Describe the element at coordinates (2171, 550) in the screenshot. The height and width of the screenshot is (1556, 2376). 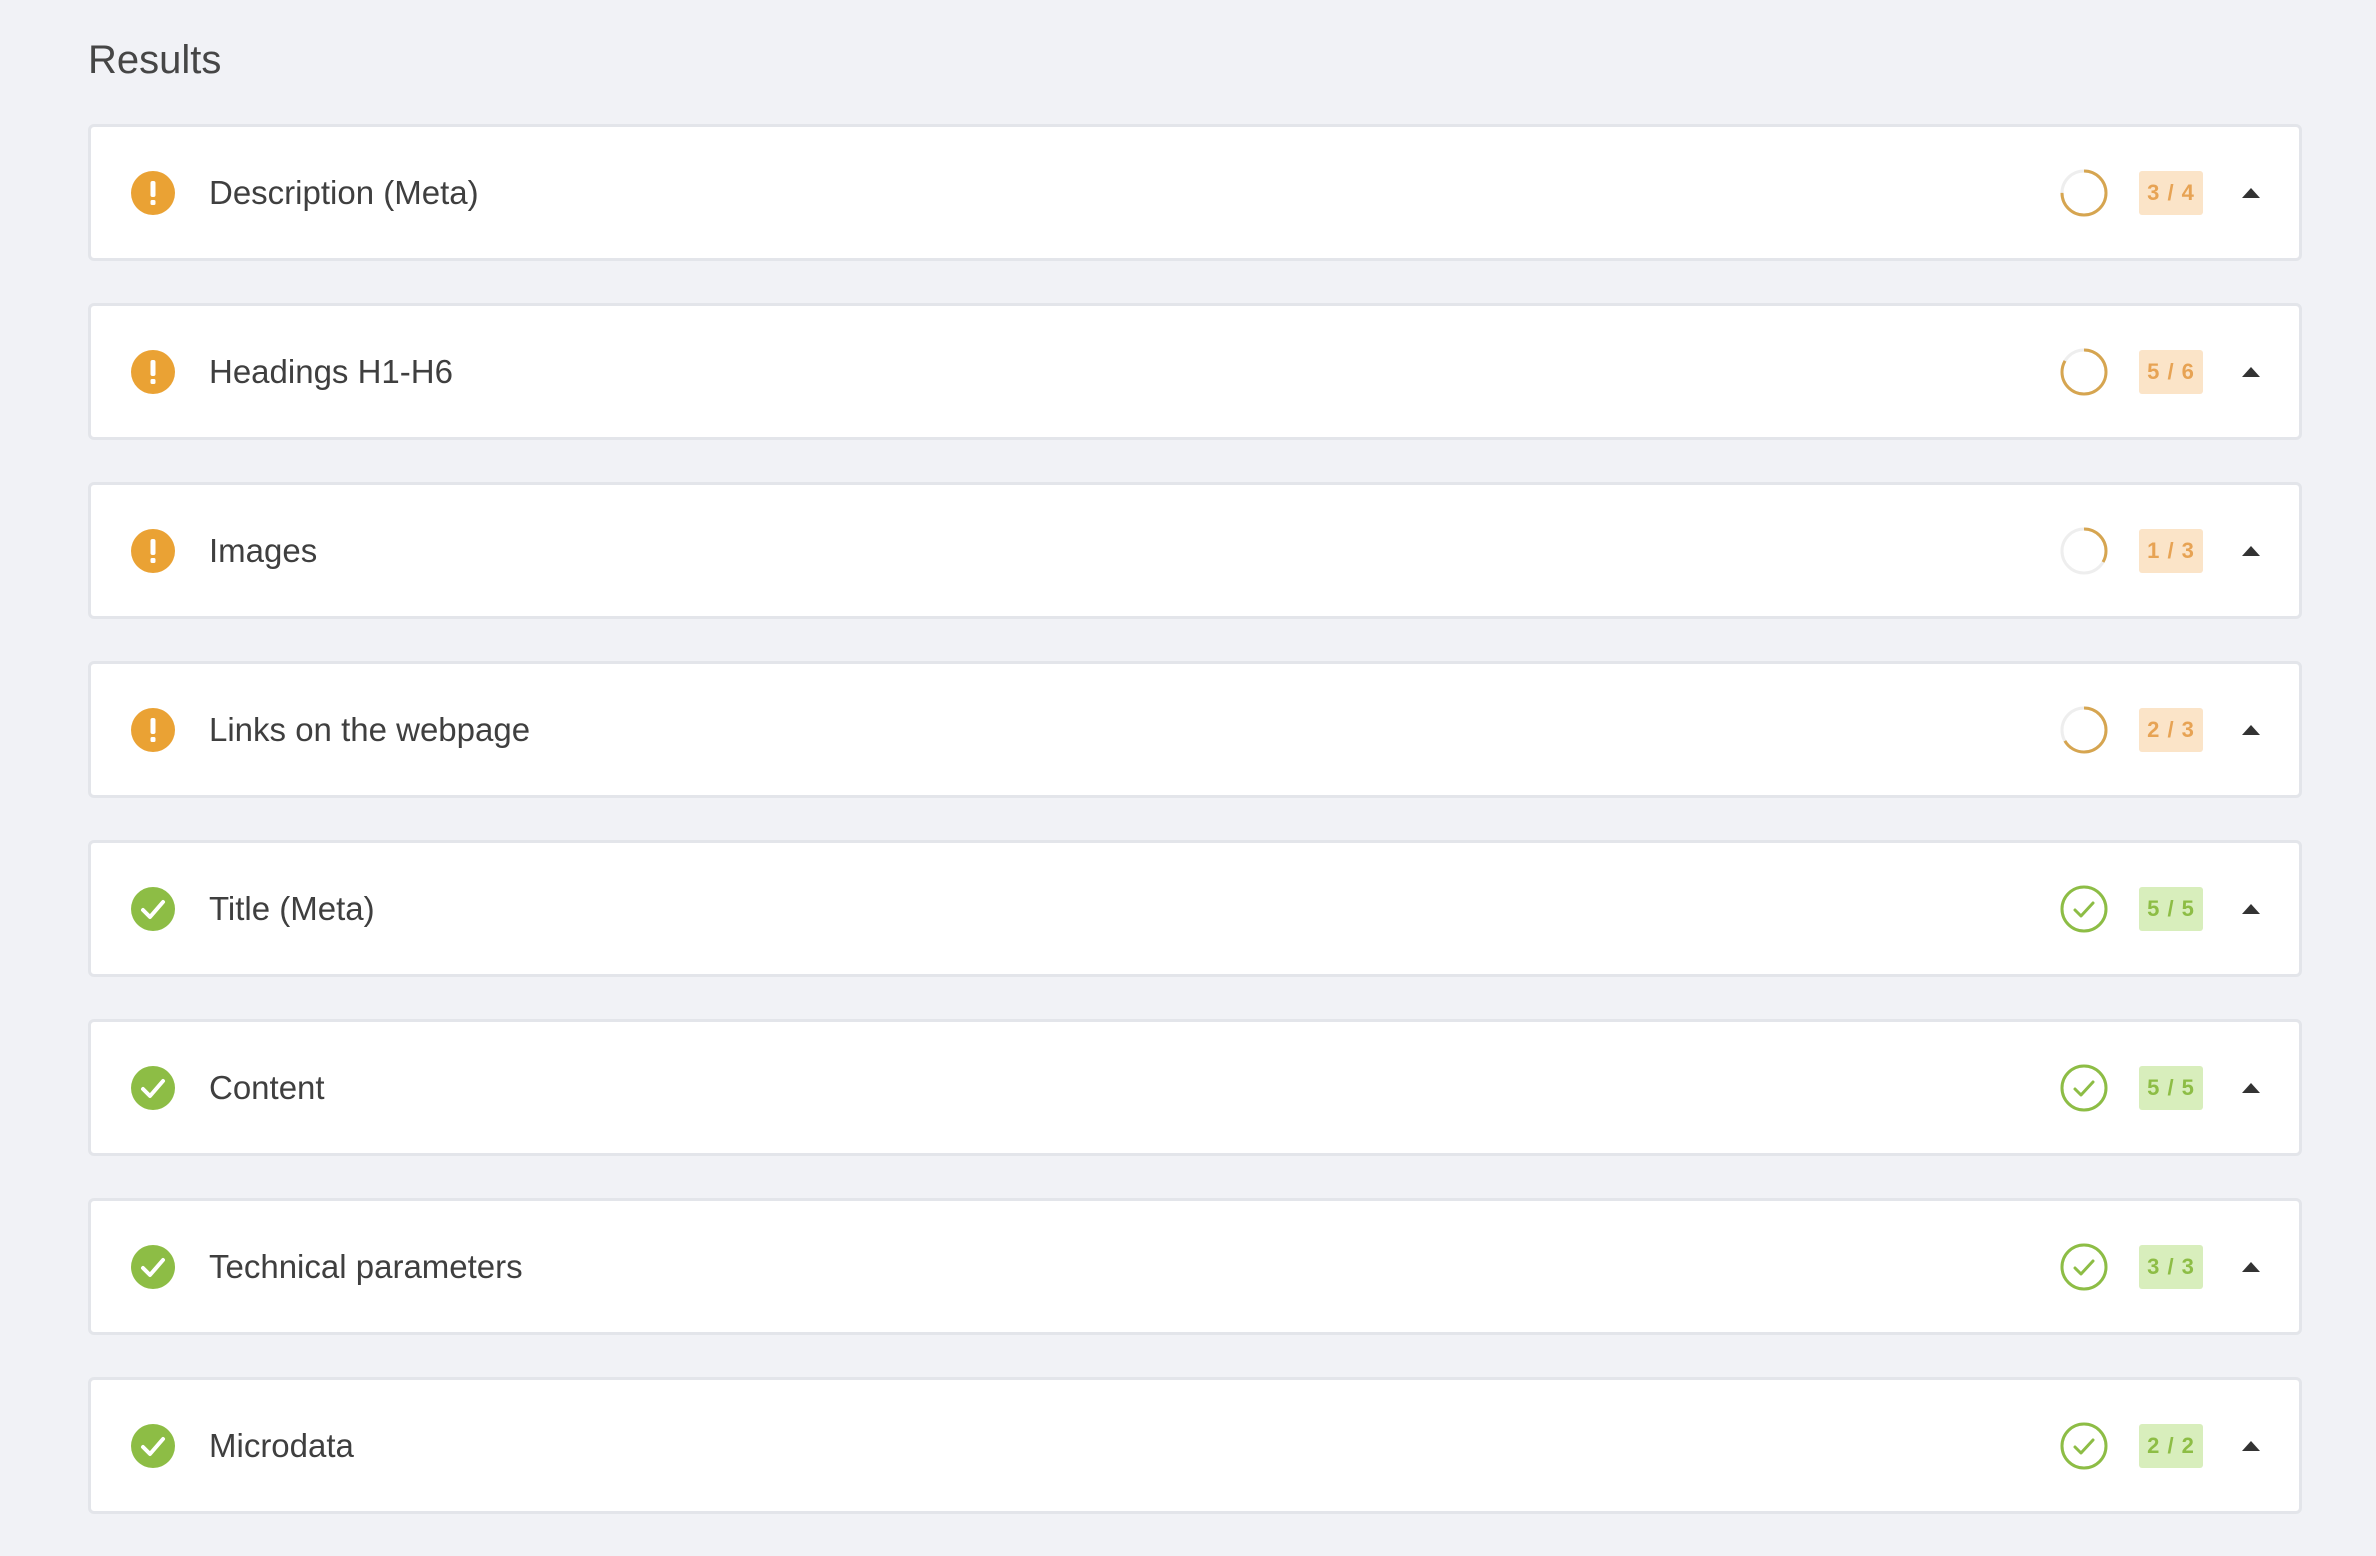
I see `score-badge: 1 / 3` at that location.